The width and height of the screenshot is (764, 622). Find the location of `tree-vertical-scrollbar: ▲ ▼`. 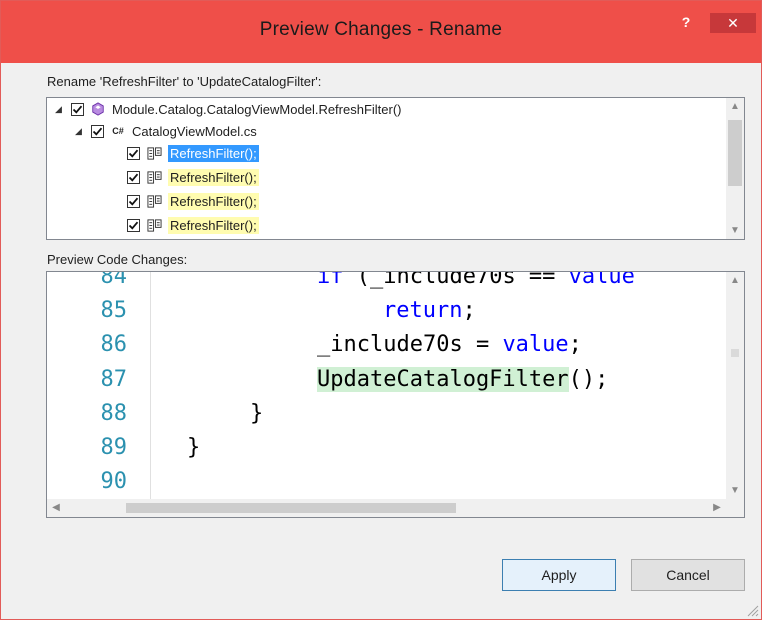

tree-vertical-scrollbar: ▲ ▼ is located at coordinates (735, 168).